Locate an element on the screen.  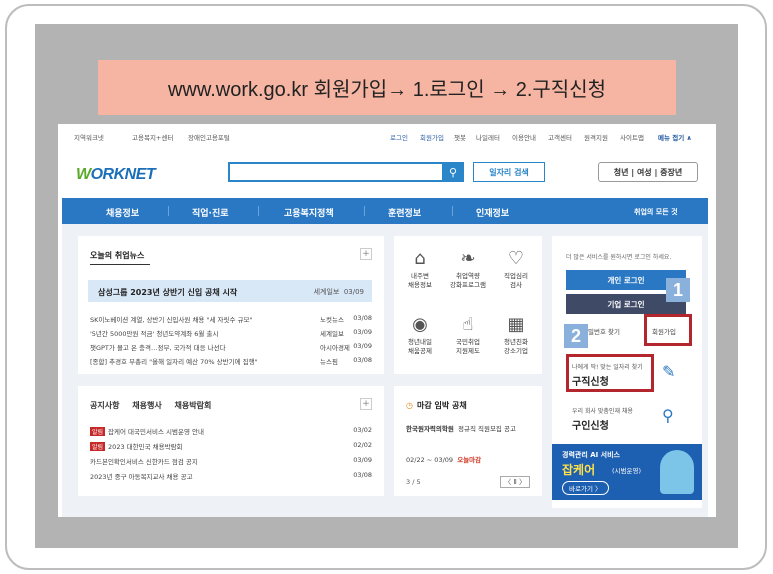
nav-item-talent: 인재정보 is located at coordinates (492, 212).